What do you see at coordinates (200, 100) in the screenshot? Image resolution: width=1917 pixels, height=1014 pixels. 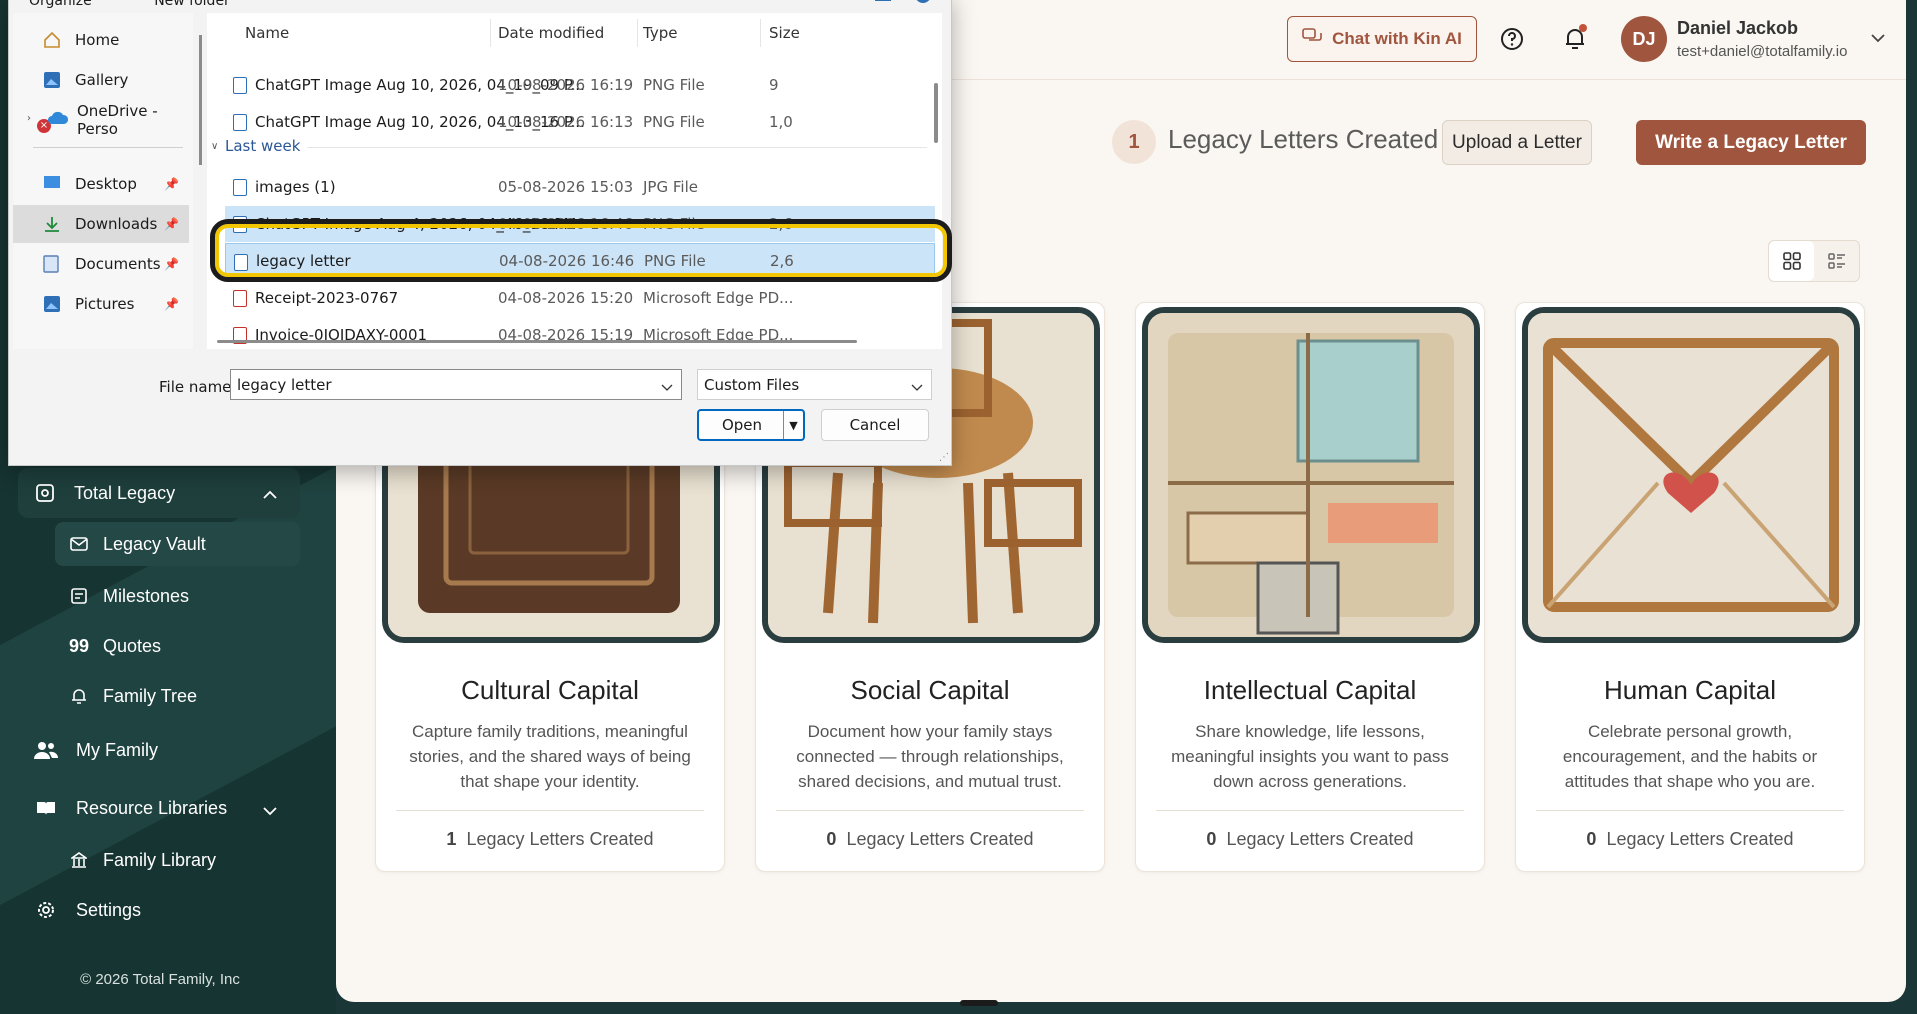 I see `nav-scrollbar` at bounding box center [200, 100].